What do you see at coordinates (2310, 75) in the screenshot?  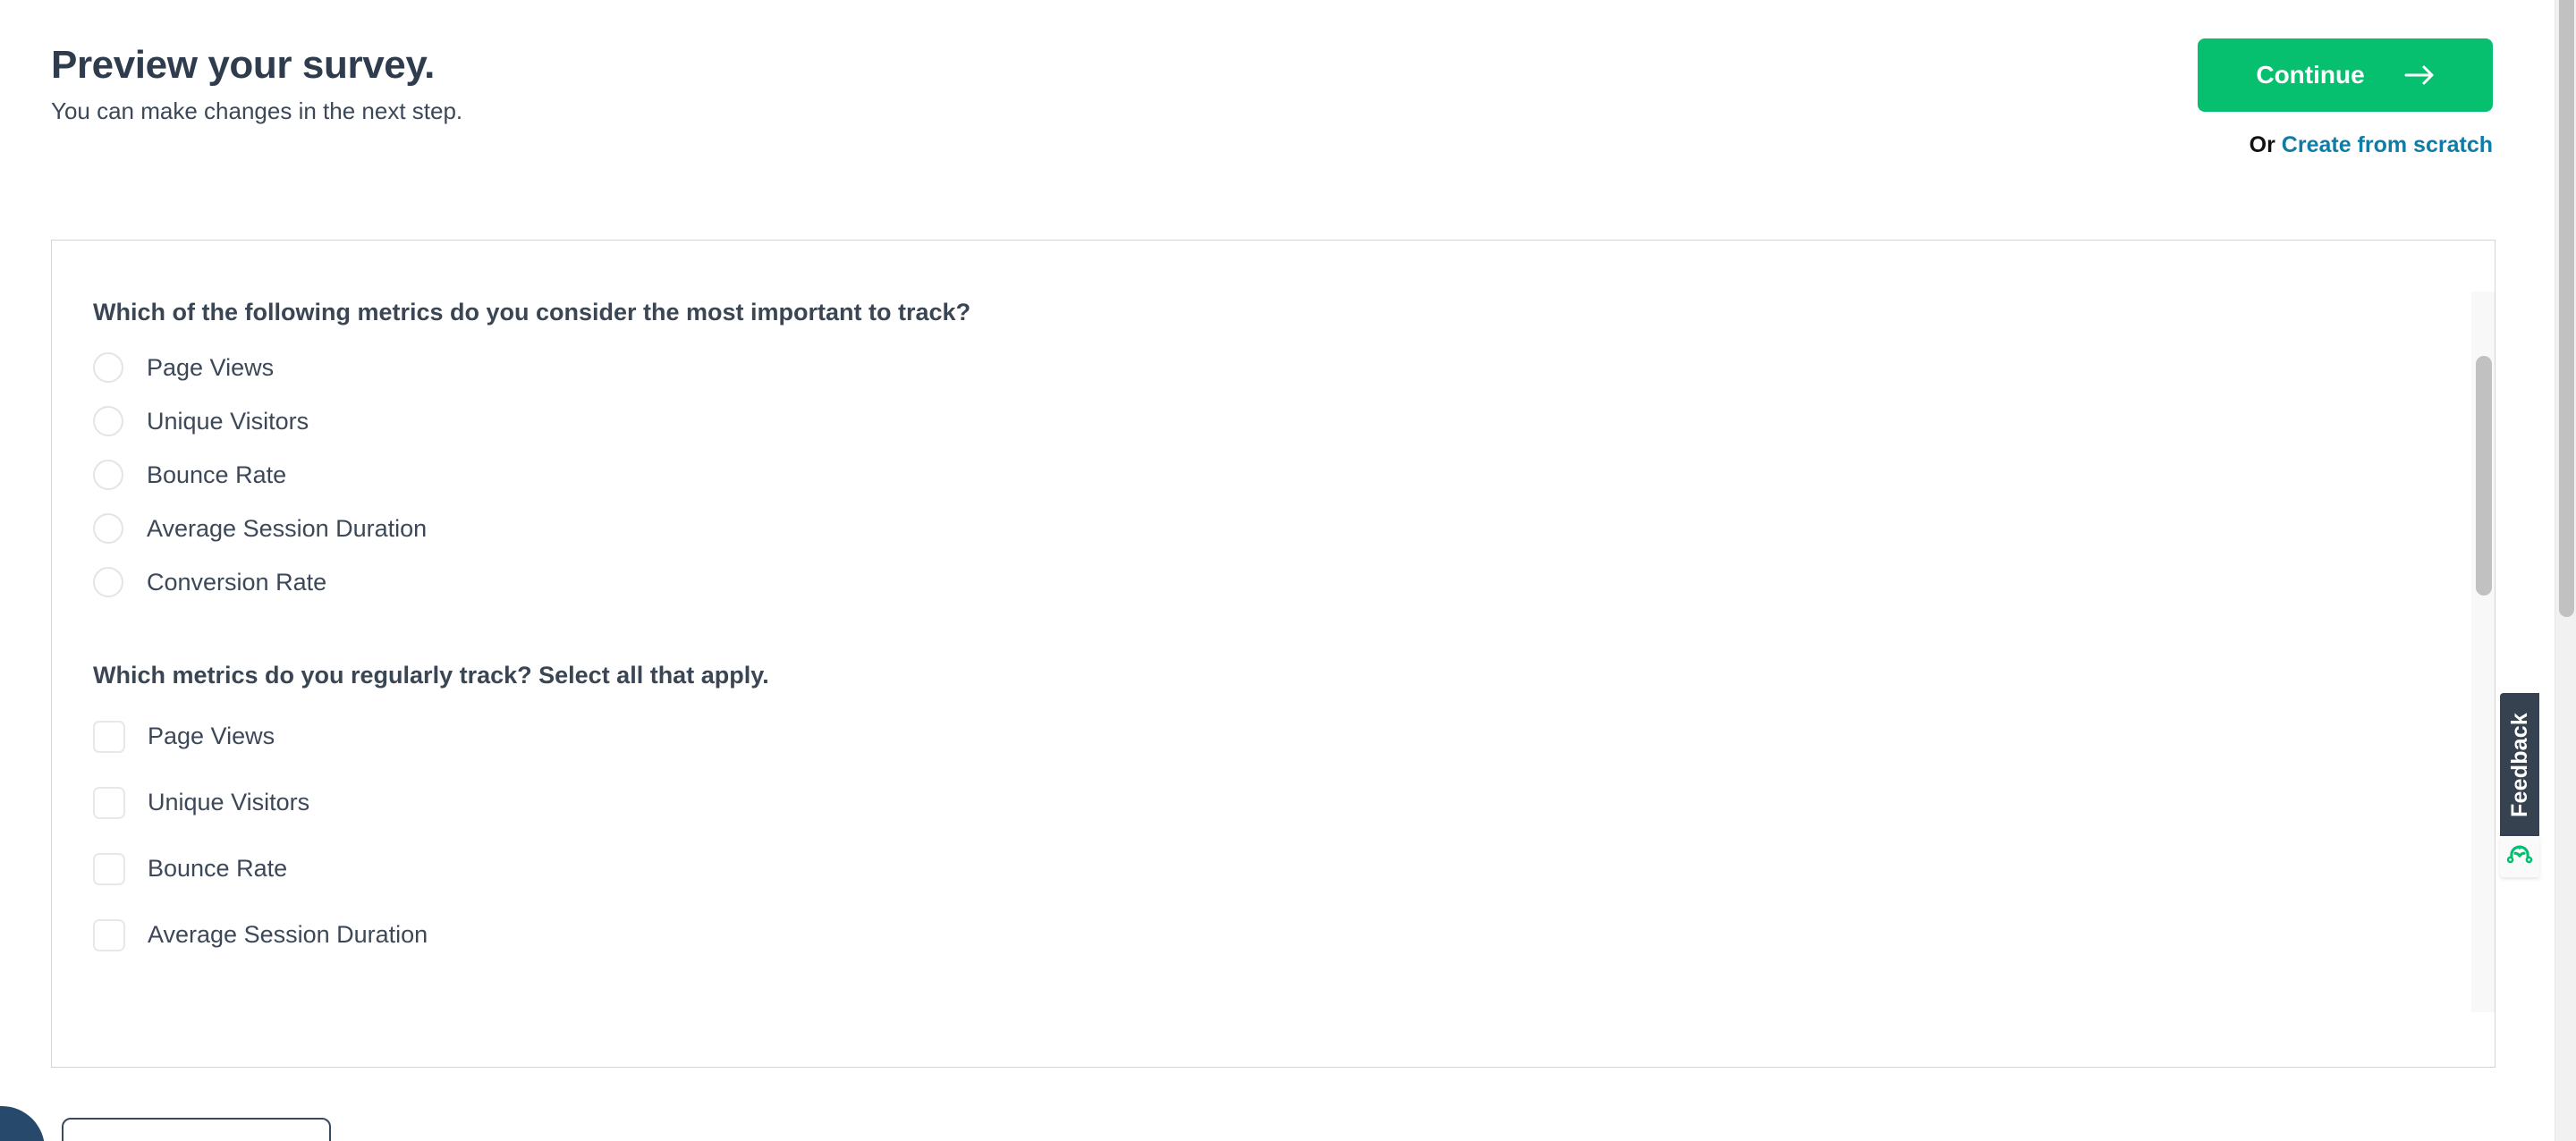 I see `continue-button-label: Continue` at bounding box center [2310, 75].